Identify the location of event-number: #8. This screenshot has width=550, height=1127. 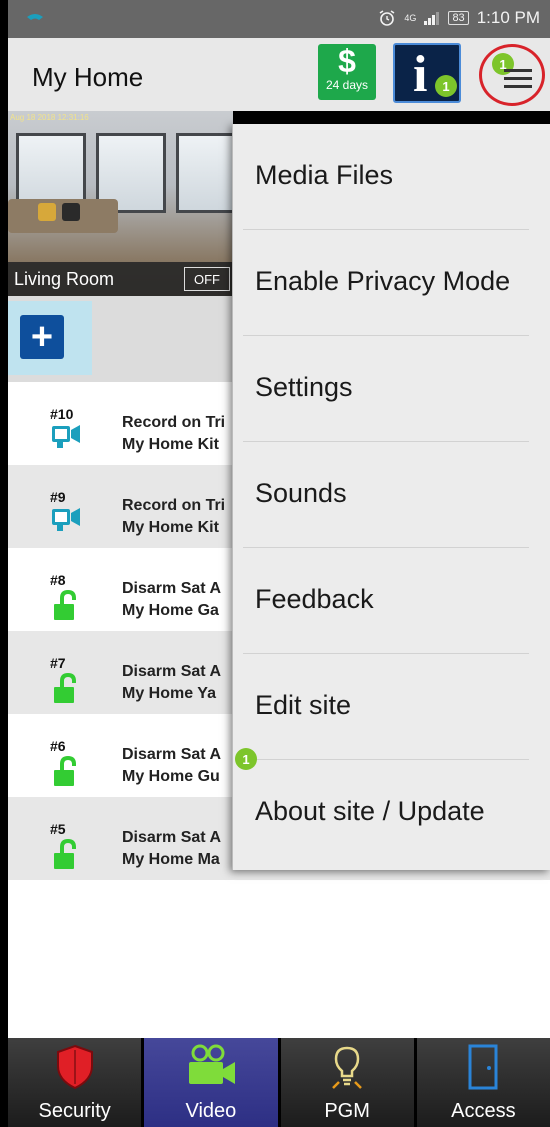
(58, 580).